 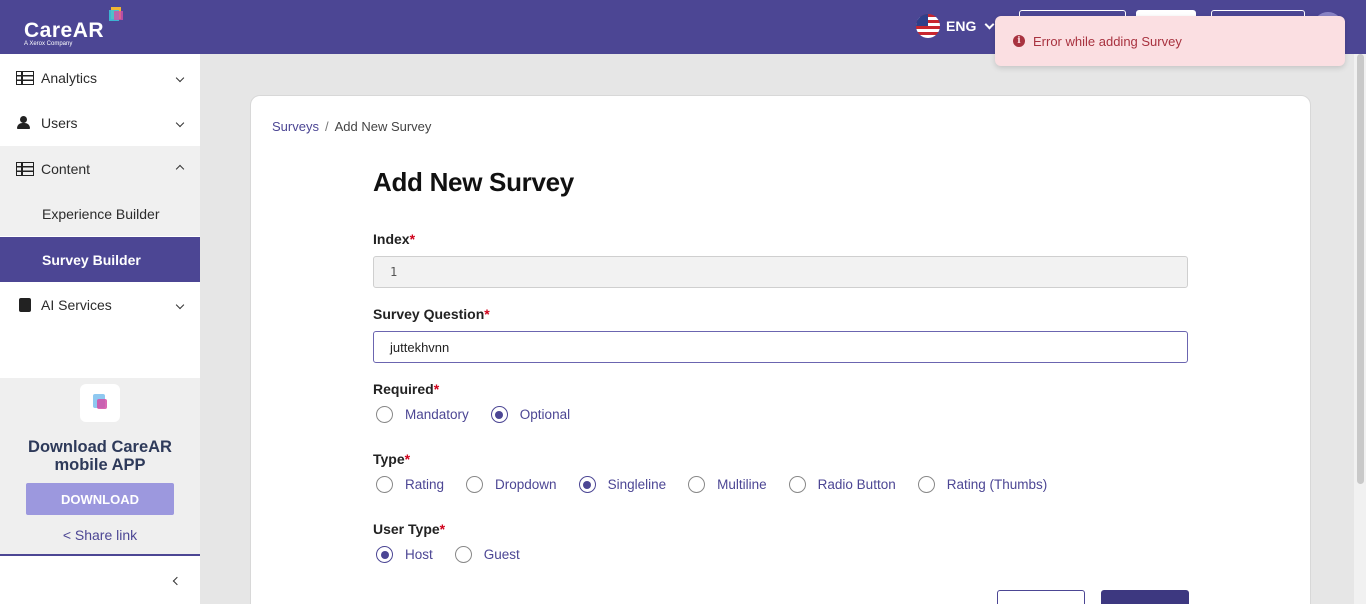 I want to click on info-icon: i, so click(x=1019, y=41).